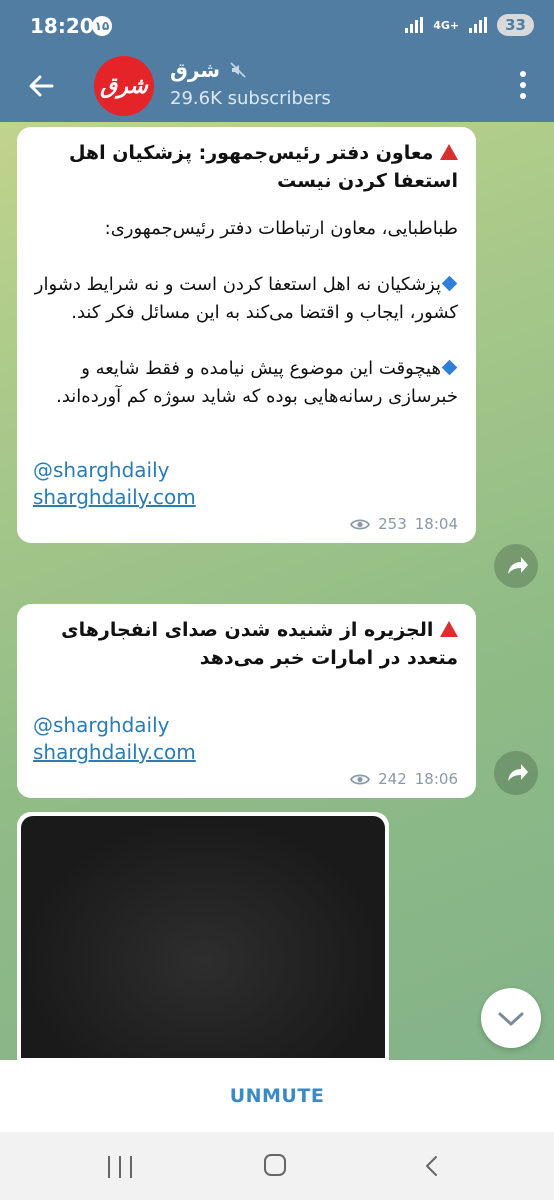 The height and width of the screenshot is (1200, 554). Describe the element at coordinates (392, 779) in the screenshot. I see `view-count: 242` at that location.